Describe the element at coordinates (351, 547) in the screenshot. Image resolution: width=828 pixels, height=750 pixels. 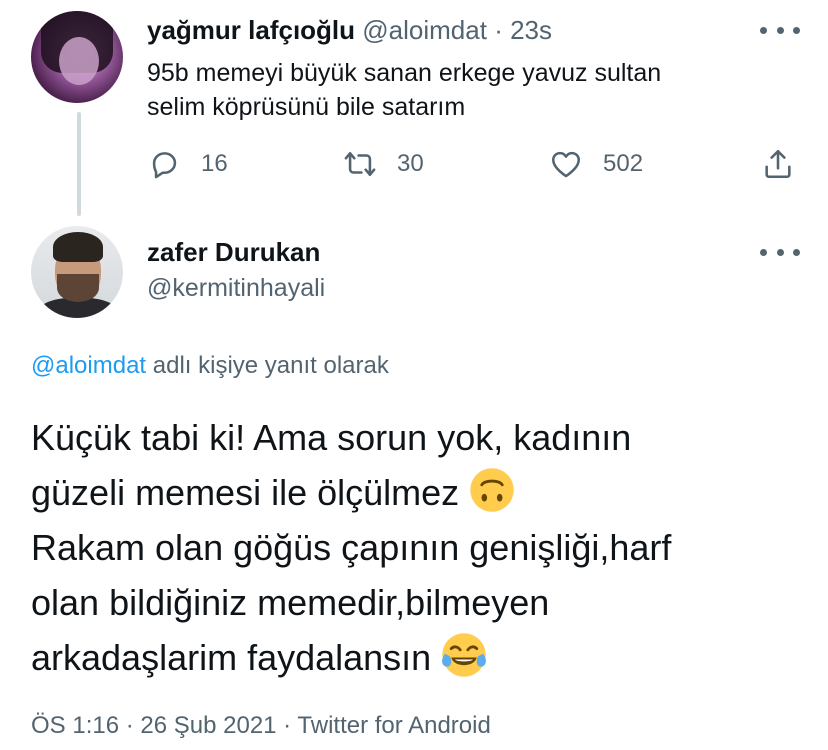
I see `tweet-text-line: Rakam olan göğüs çapının genişliği,harf` at that location.